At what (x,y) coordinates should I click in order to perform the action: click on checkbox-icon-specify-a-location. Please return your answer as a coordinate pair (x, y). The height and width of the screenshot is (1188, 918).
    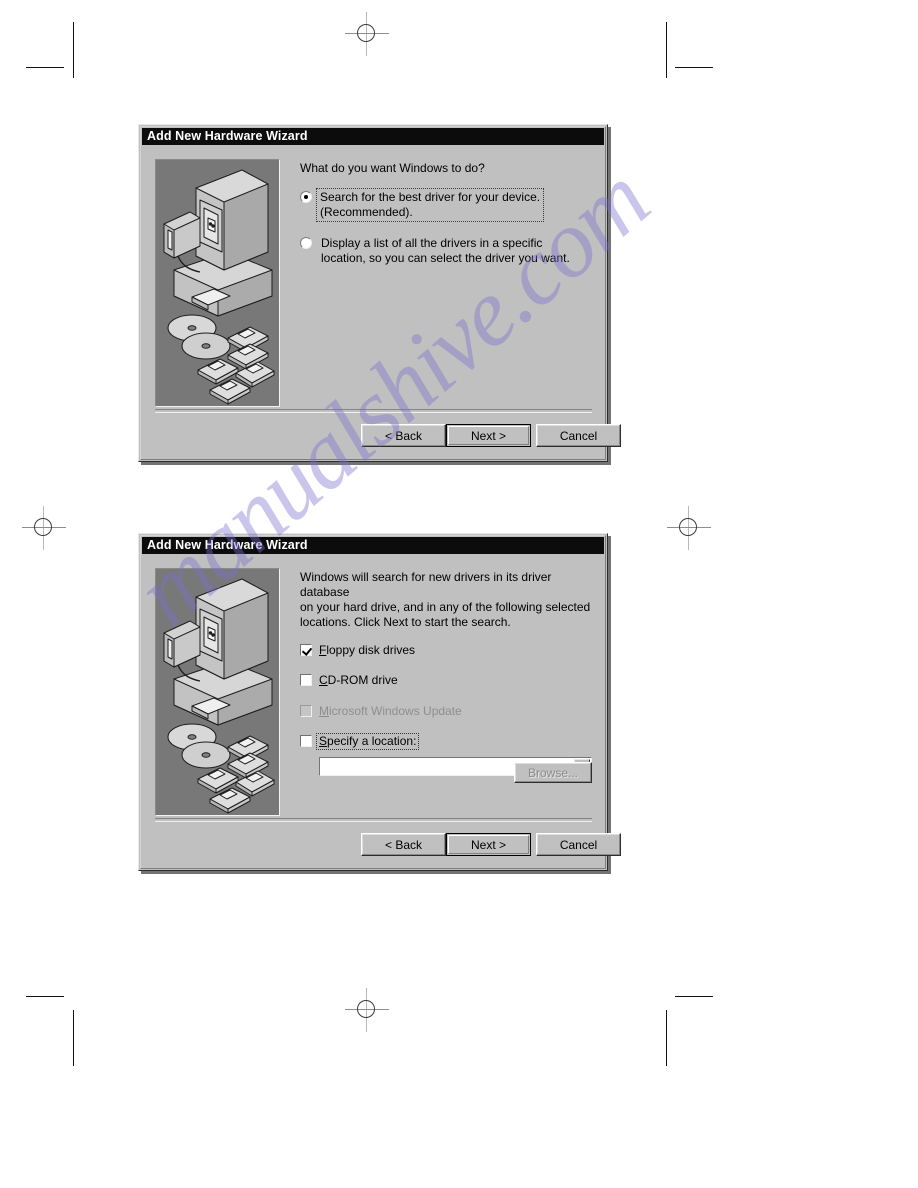
    Looking at the image, I should click on (306, 741).